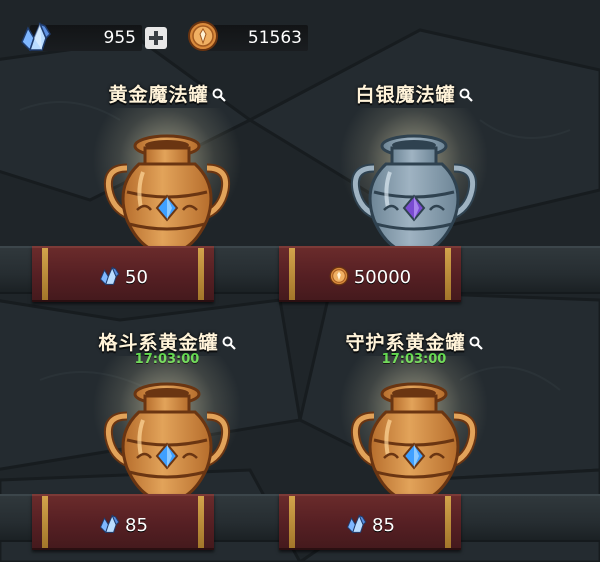 The image size is (600, 562). I want to click on coin-currency-icon, so click(203, 36).